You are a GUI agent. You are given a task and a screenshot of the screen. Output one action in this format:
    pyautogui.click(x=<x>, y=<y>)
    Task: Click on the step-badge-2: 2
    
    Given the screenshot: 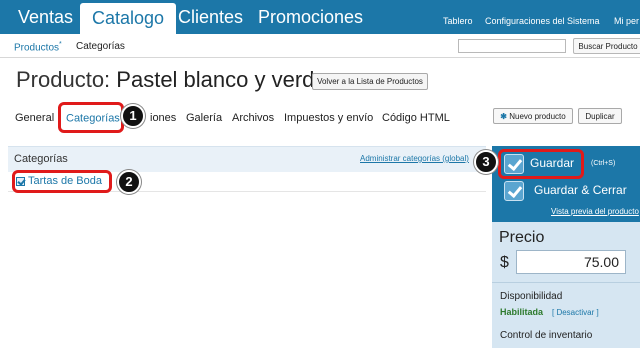 What is the action you would take?
    pyautogui.click(x=129, y=182)
    